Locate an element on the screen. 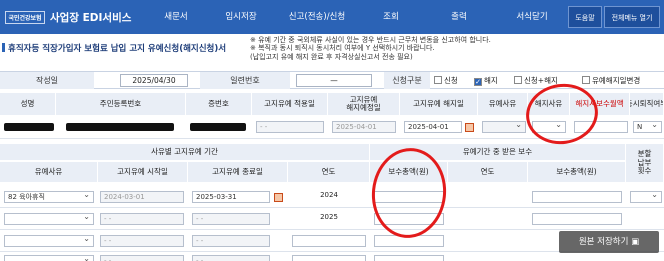 Image resolution: width=664 pixels, height=261 pixels. menu-close-form: 서식닫기 is located at coordinates (532, 17).